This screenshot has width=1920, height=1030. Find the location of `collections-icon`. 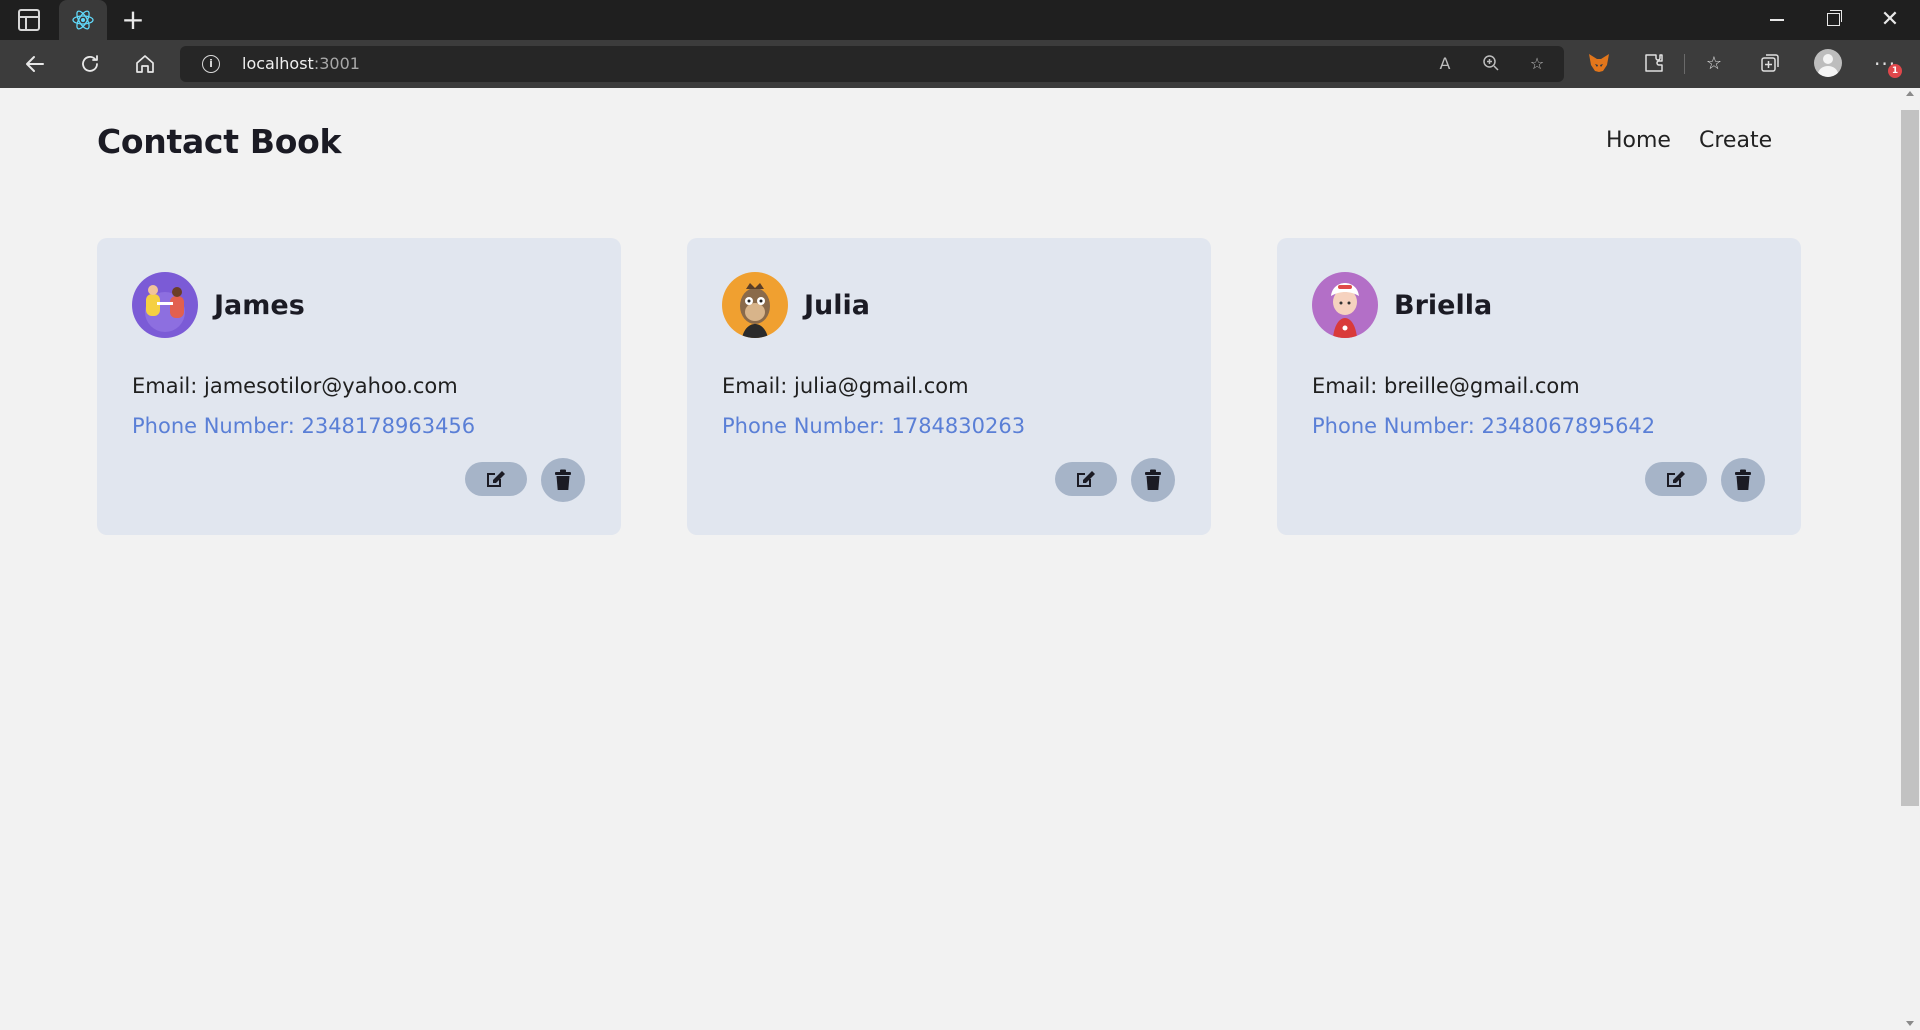

collections-icon is located at coordinates (1770, 64).